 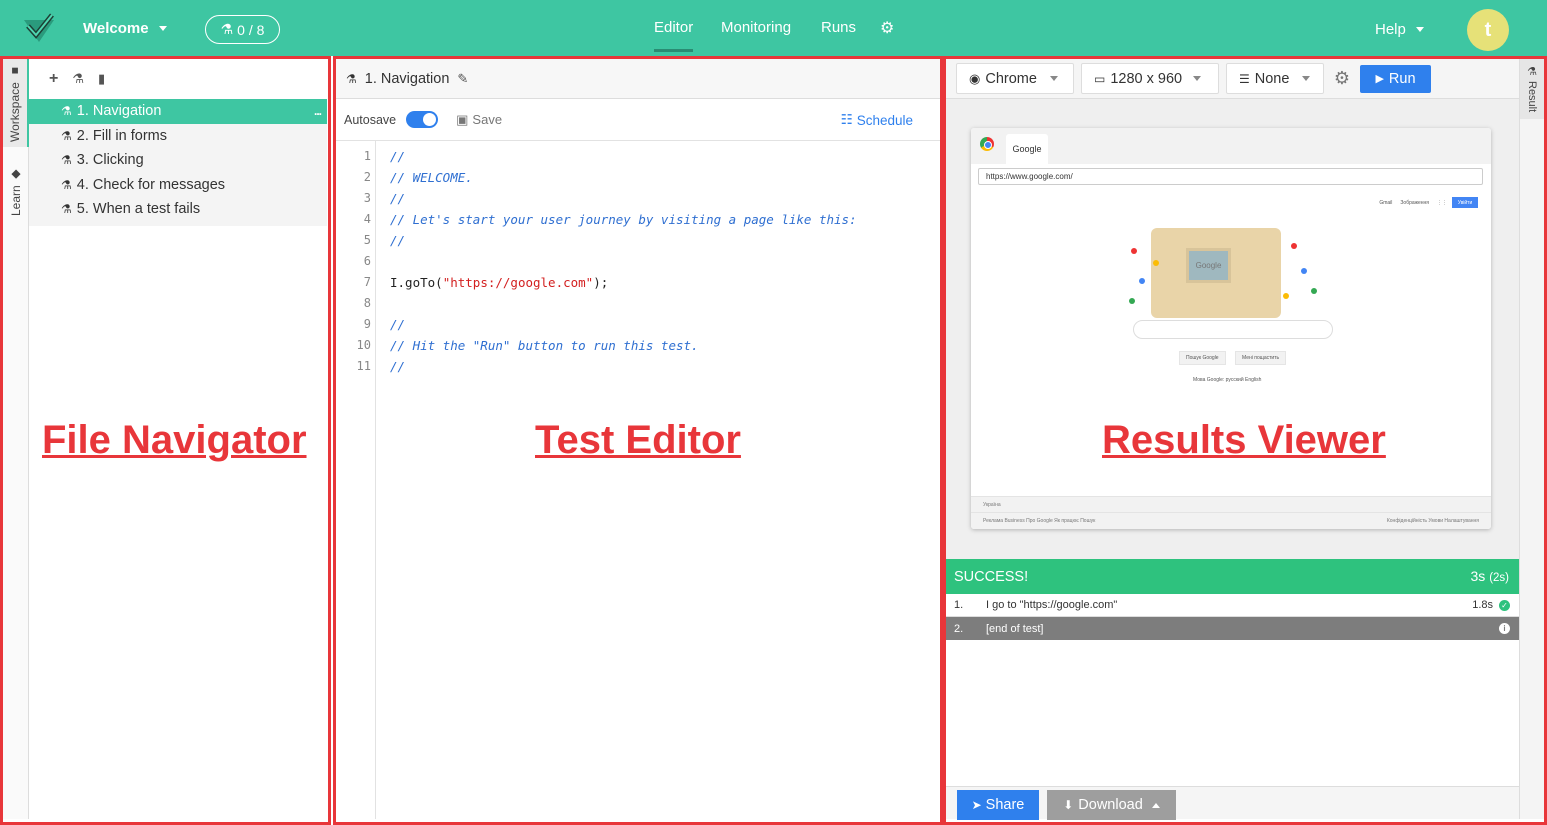 What do you see at coordinates (976, 805) in the screenshot?
I see `share-icon: ➤` at bounding box center [976, 805].